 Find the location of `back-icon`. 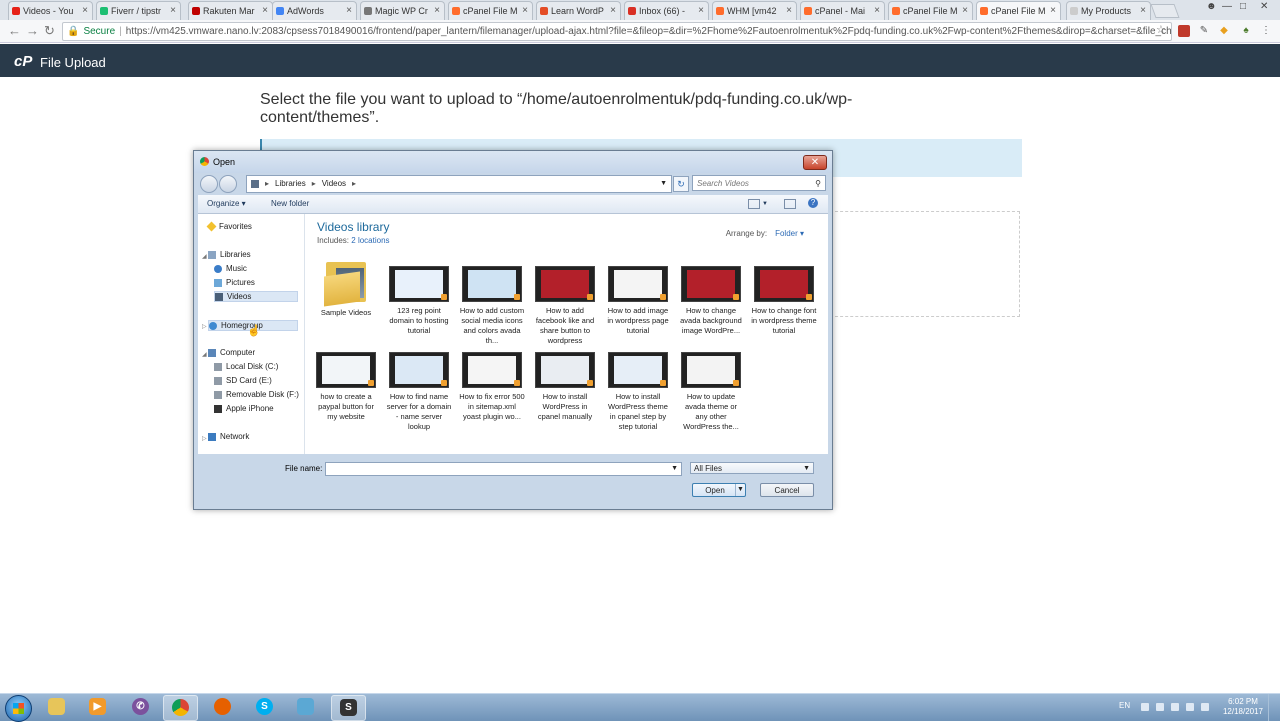

back-icon is located at coordinates (209, 184).